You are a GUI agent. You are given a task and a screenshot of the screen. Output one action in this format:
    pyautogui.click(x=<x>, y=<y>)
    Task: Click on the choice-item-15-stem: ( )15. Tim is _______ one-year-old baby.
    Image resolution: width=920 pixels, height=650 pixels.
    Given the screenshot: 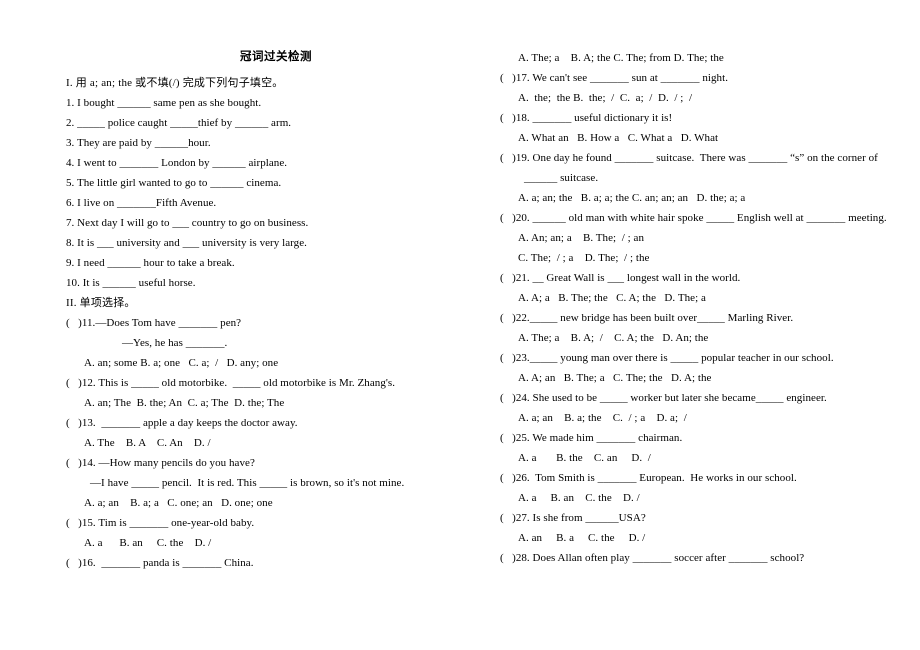 What is the action you would take?
    pyautogui.click(x=160, y=523)
    